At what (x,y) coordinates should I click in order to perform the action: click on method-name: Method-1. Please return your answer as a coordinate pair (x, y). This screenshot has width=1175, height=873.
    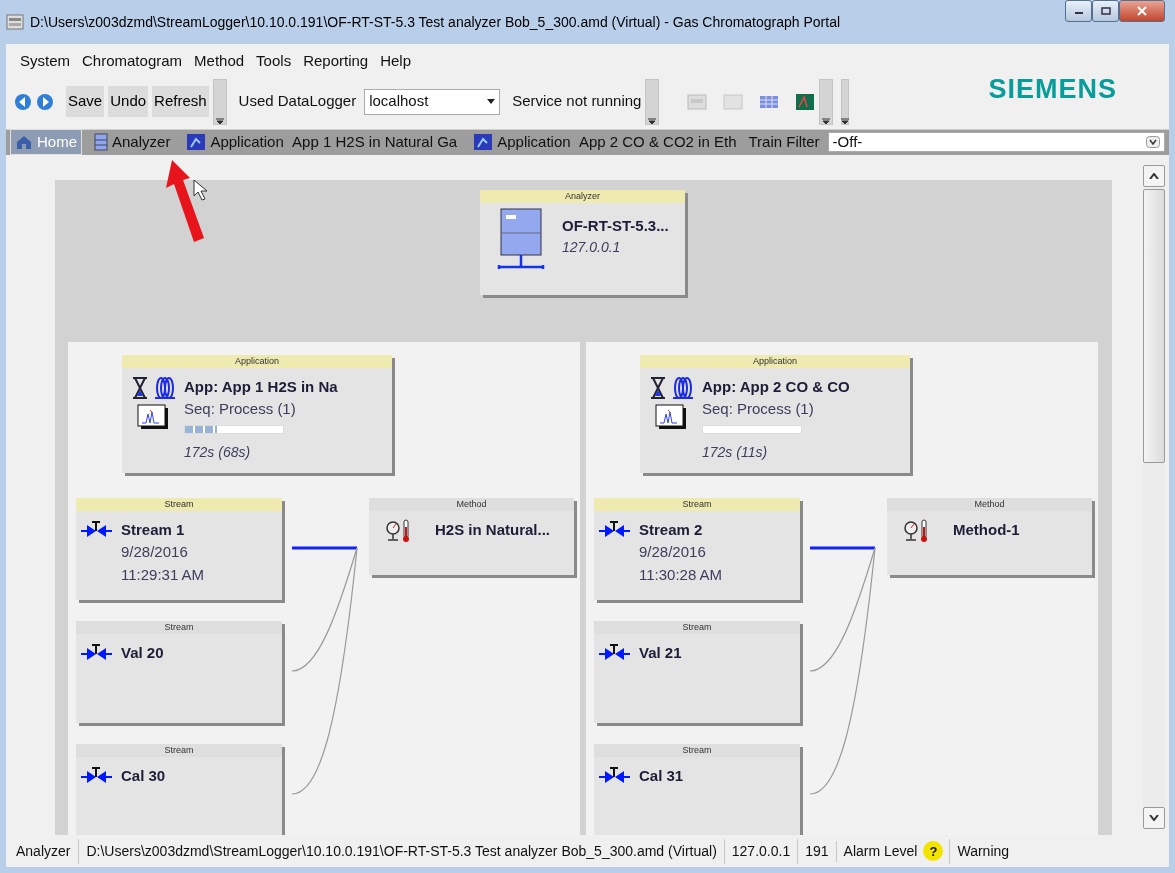
    Looking at the image, I should click on (986, 530).